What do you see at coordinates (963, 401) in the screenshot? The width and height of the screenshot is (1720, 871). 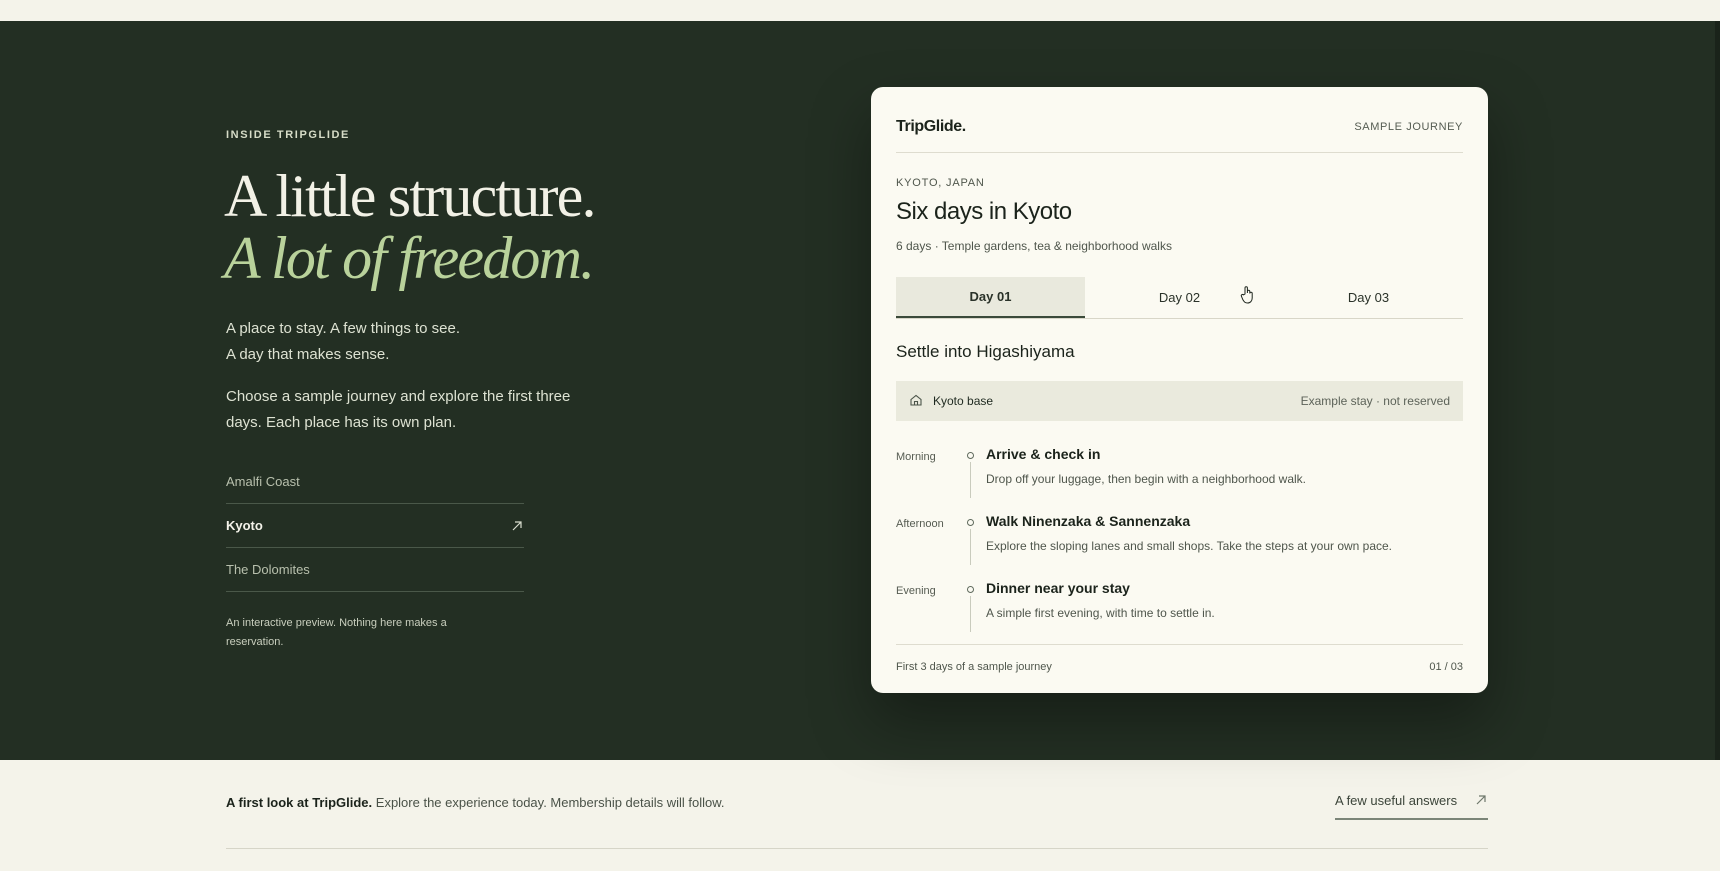 I see `stay-label: Kyoto base` at bounding box center [963, 401].